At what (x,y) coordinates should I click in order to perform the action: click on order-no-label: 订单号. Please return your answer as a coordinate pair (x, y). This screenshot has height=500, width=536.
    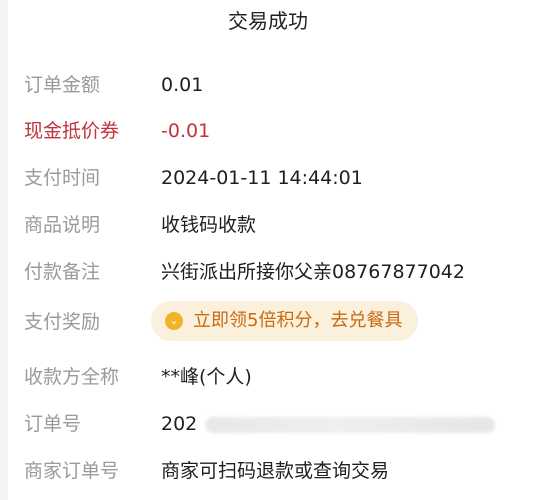
    Looking at the image, I should click on (53, 424).